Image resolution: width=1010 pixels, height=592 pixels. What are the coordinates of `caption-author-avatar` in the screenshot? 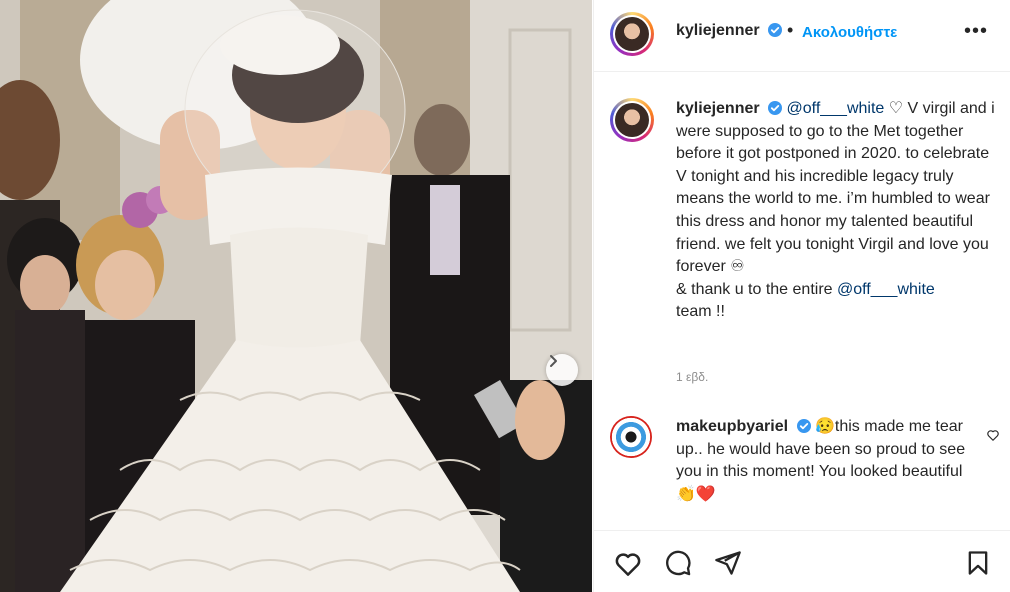 It's located at (632, 120).